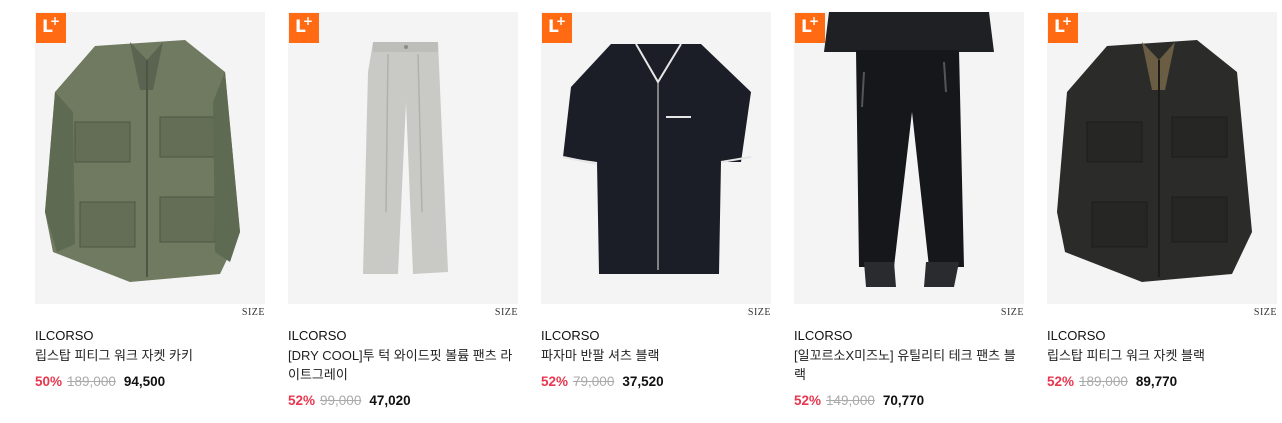 This screenshot has height=423, width=1282. I want to click on price-row: 52% 99,000 47,020, so click(349, 400).